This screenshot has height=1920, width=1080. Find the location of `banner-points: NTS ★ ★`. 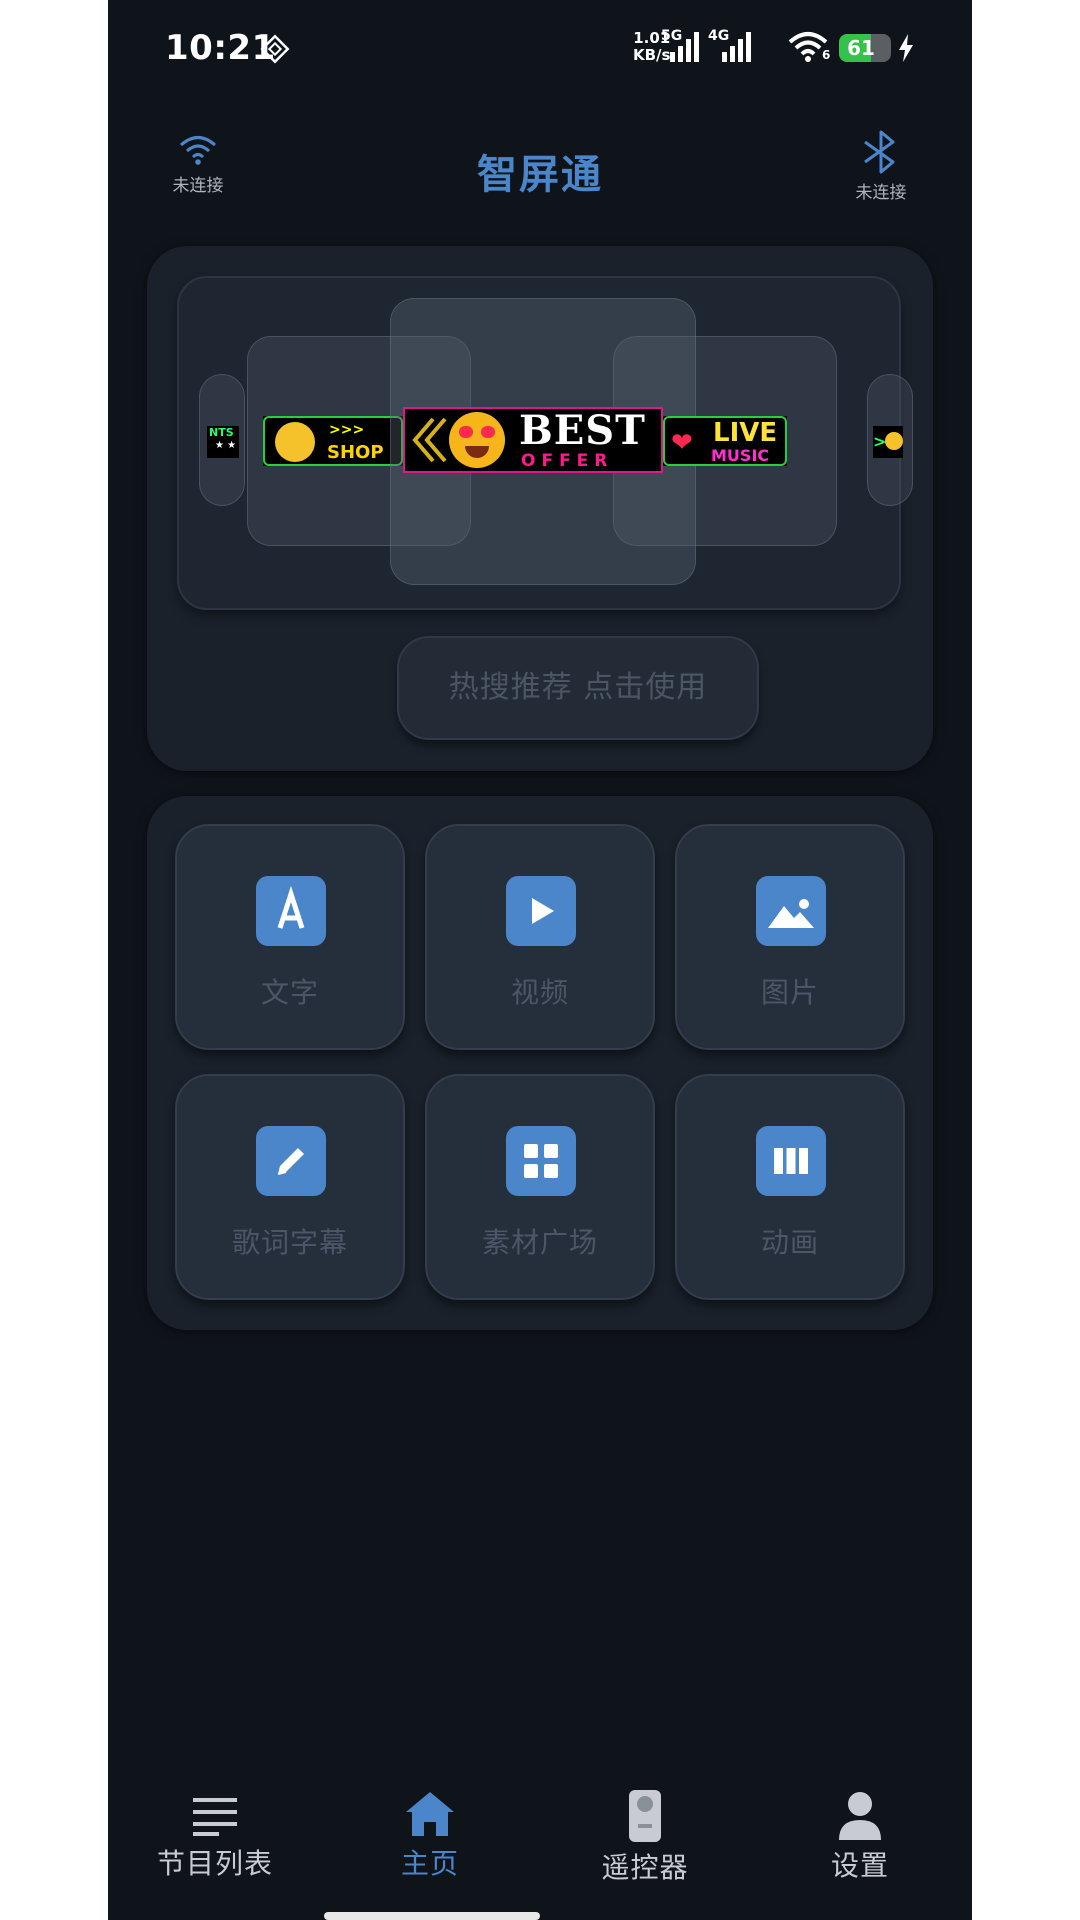

banner-points: NTS ★ ★ is located at coordinates (223, 442).